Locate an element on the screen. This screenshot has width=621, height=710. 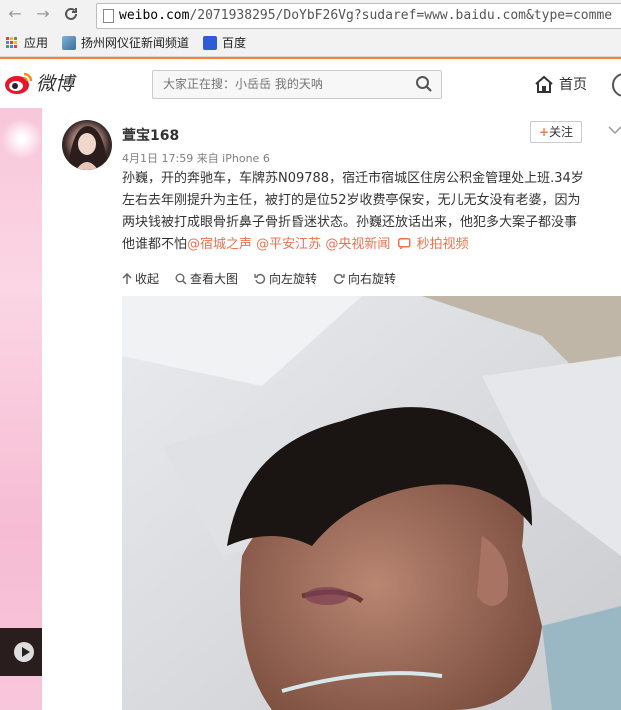
video-icon is located at coordinates (404, 244).